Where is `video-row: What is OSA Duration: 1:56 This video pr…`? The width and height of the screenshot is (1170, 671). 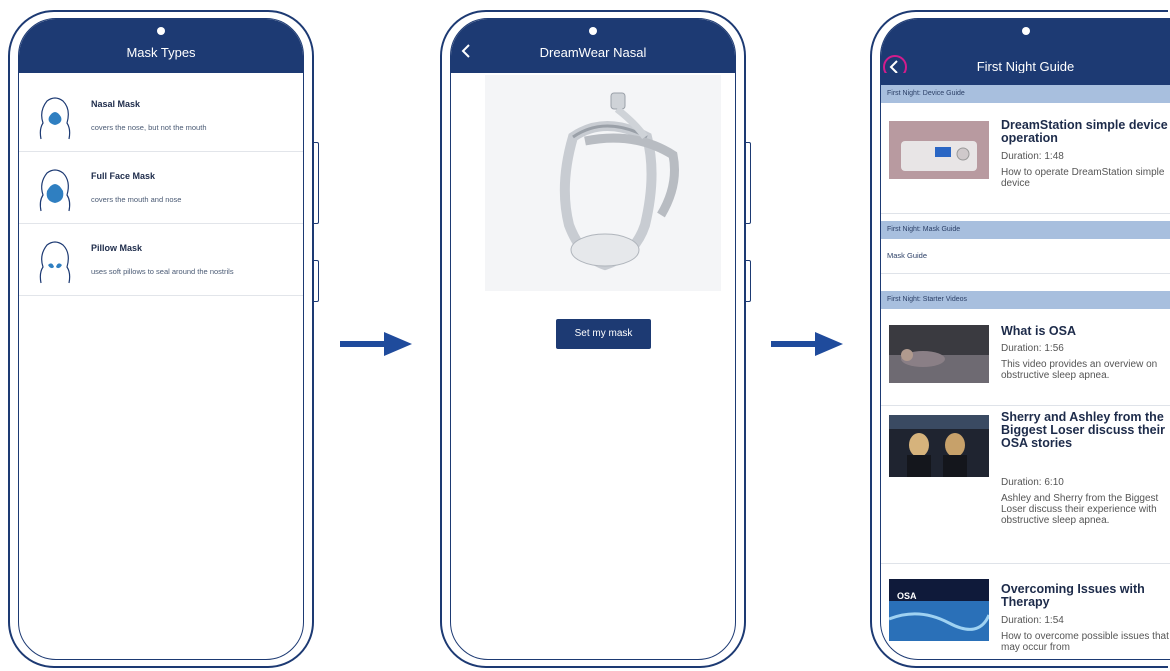 video-row: What is OSA Duration: 1:56 This video pr… is located at coordinates (1025, 357).